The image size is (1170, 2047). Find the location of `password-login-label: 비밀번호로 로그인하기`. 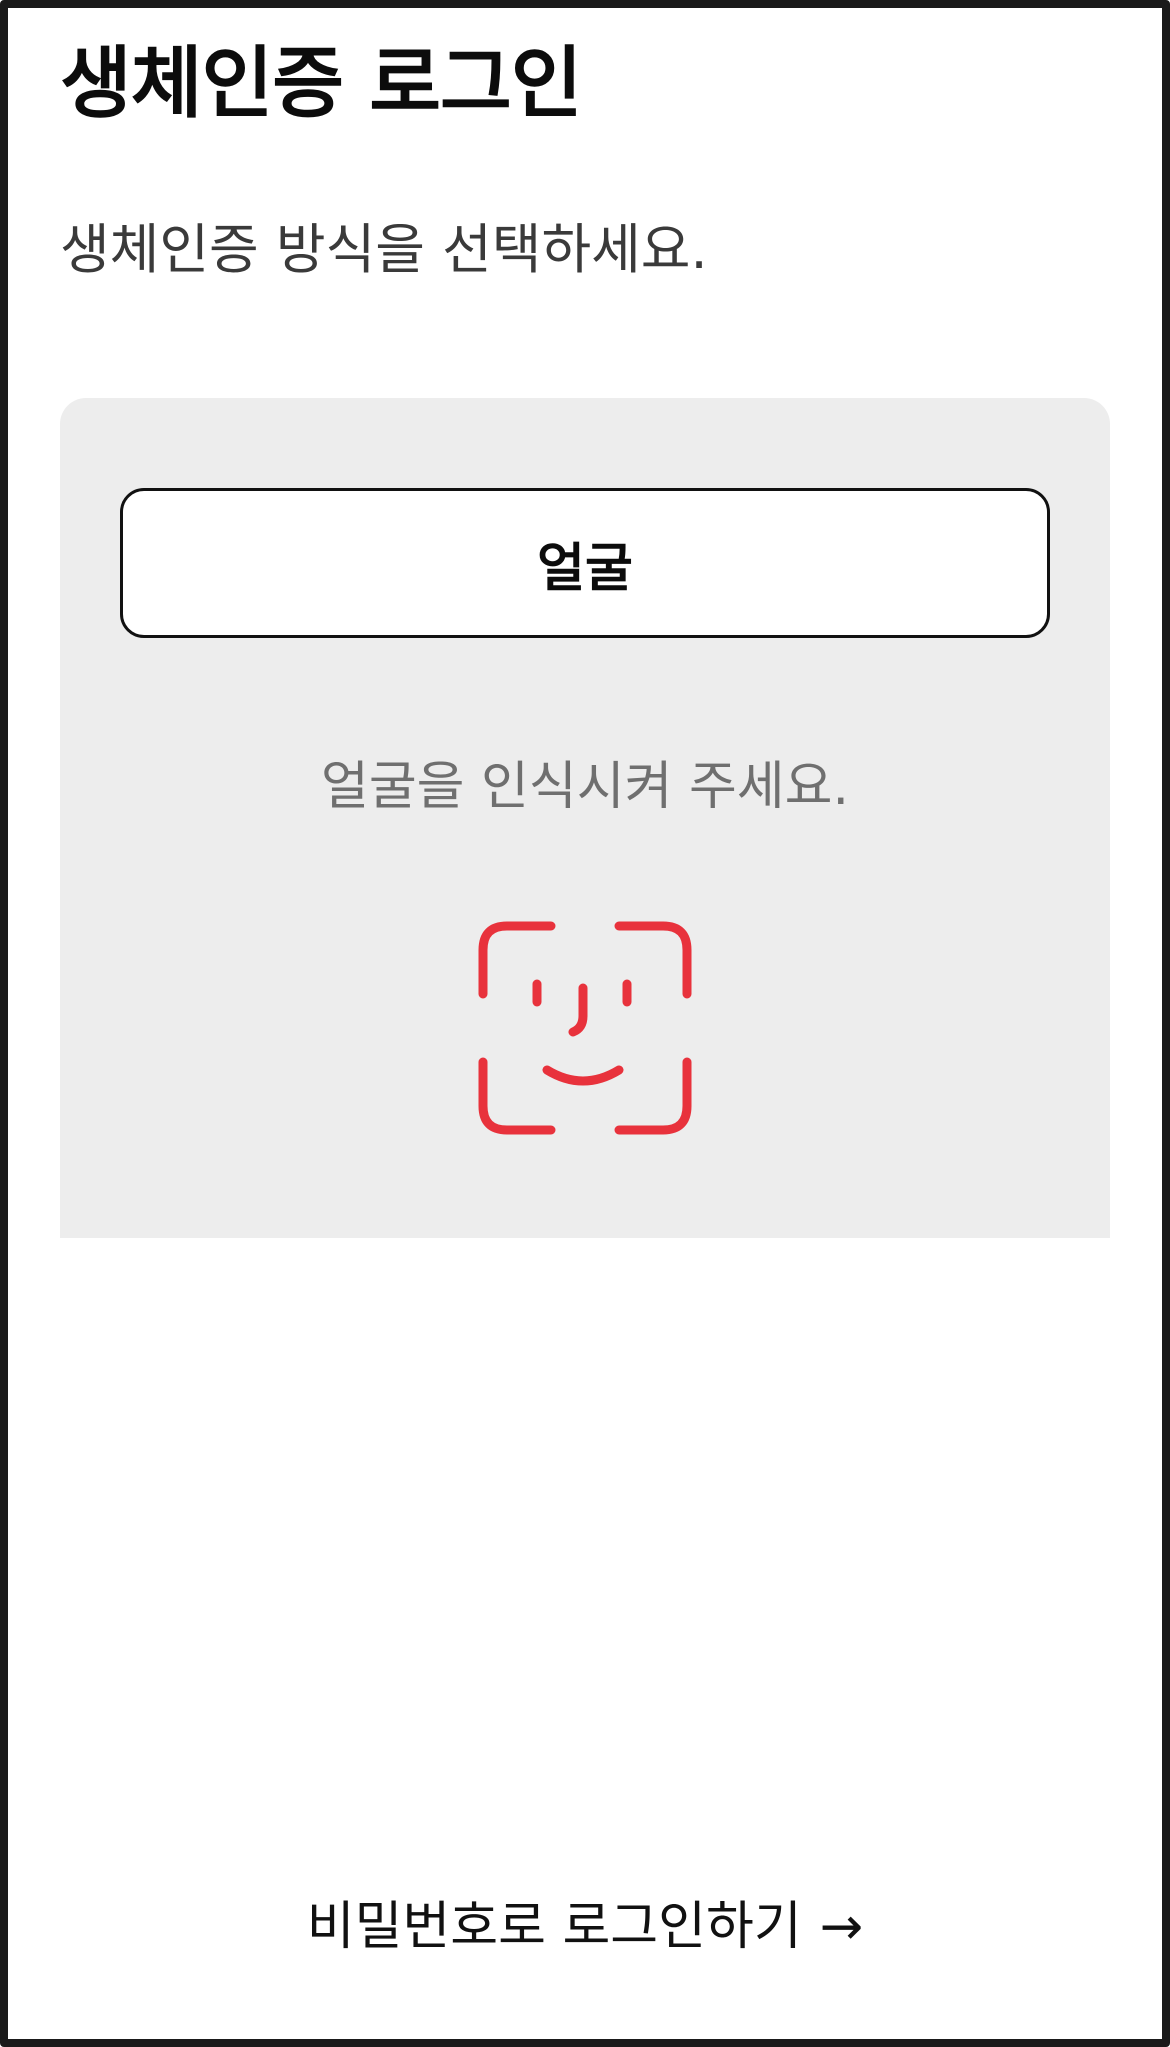

password-login-label: 비밀번호로 로그인하기 is located at coordinates (554, 1927).